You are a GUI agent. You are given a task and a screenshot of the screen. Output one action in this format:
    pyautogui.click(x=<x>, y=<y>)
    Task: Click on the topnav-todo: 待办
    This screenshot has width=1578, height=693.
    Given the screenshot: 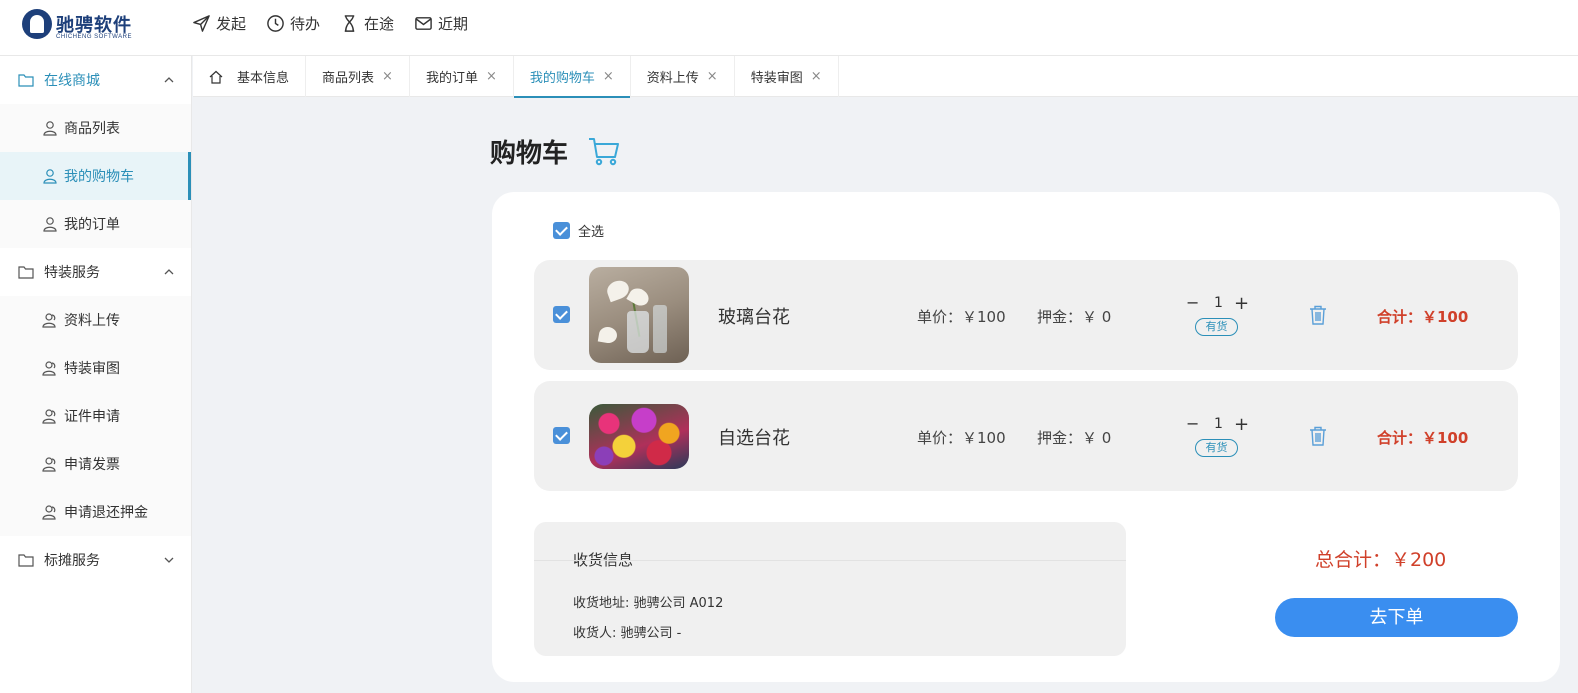 What is the action you would take?
    pyautogui.click(x=293, y=23)
    